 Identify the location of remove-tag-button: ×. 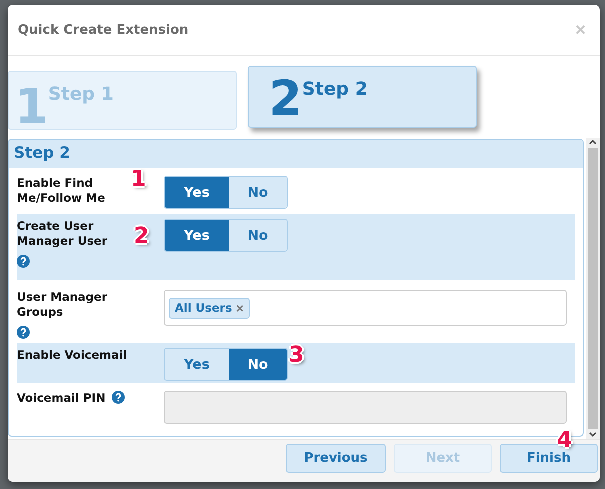
(240, 308).